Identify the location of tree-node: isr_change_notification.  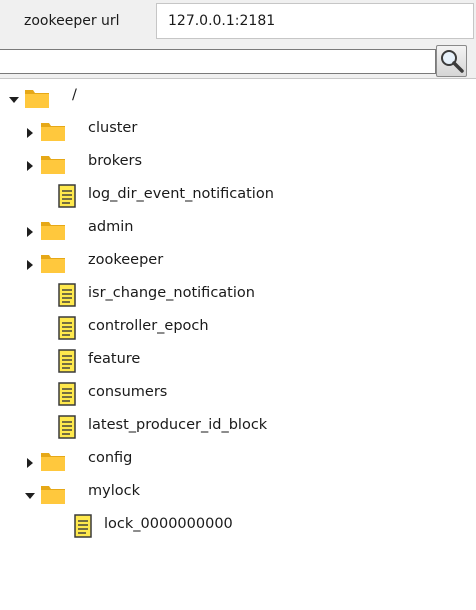
(238, 295).